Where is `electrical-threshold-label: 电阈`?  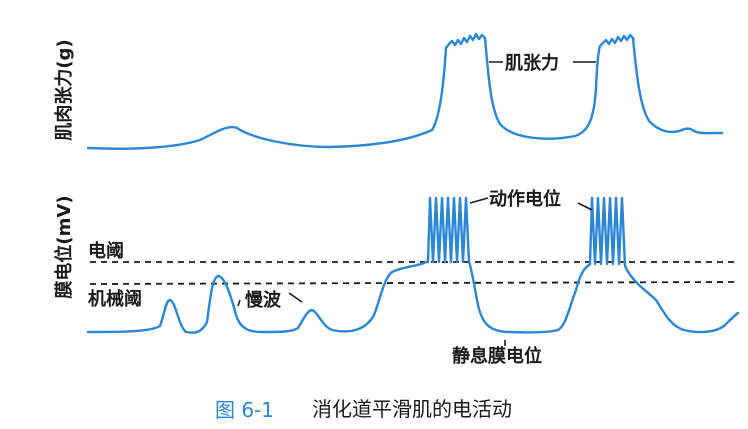 electrical-threshold-label: 电阈 is located at coordinates (106, 251).